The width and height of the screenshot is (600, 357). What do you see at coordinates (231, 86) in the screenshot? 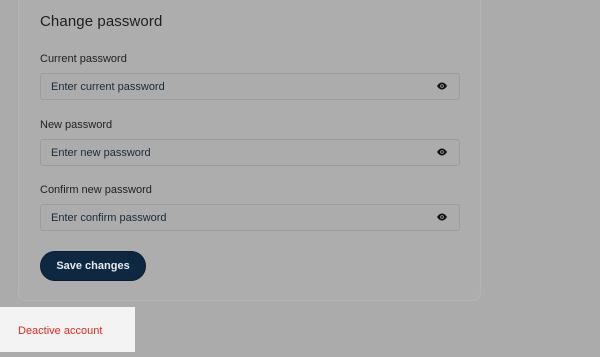
I see `current-password-input` at bounding box center [231, 86].